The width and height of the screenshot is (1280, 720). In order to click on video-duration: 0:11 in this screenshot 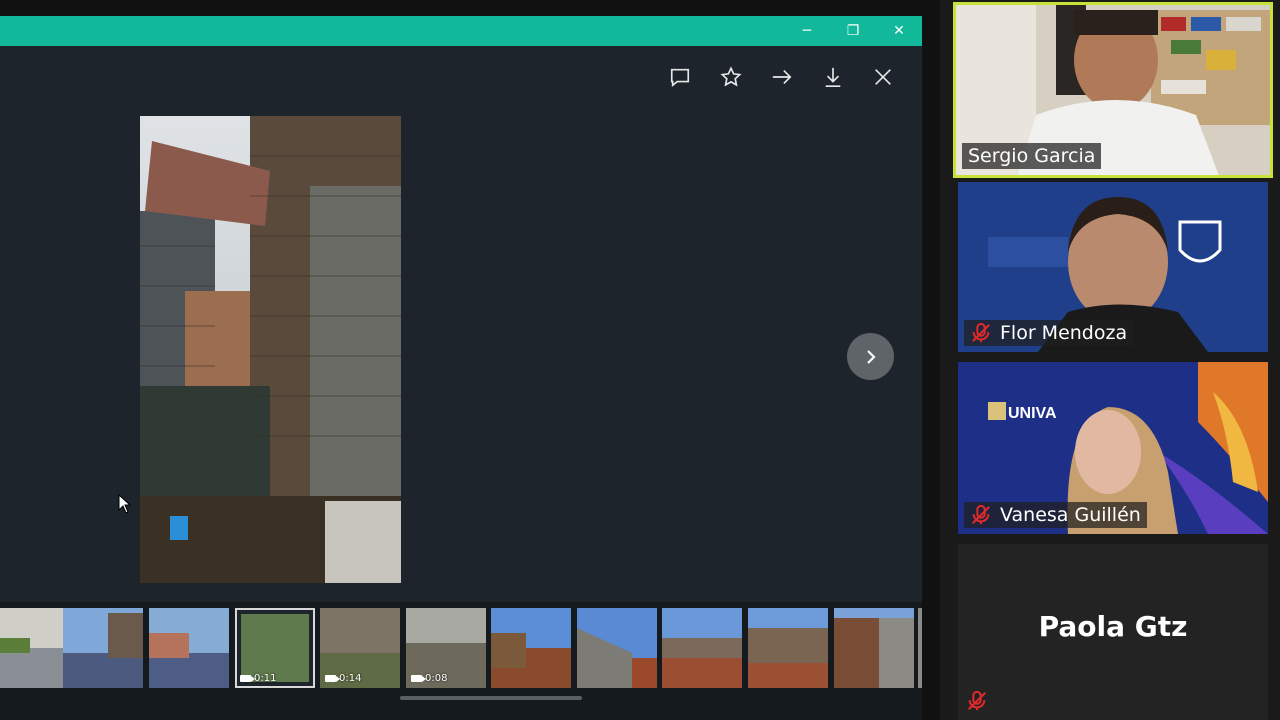, I will do `click(258, 678)`.